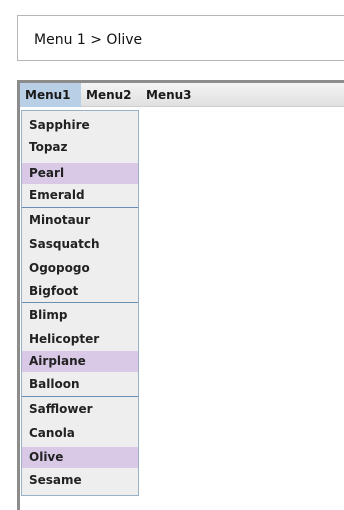  What do you see at coordinates (50, 95) in the screenshot?
I see `menubar-menu1: Menu1` at bounding box center [50, 95].